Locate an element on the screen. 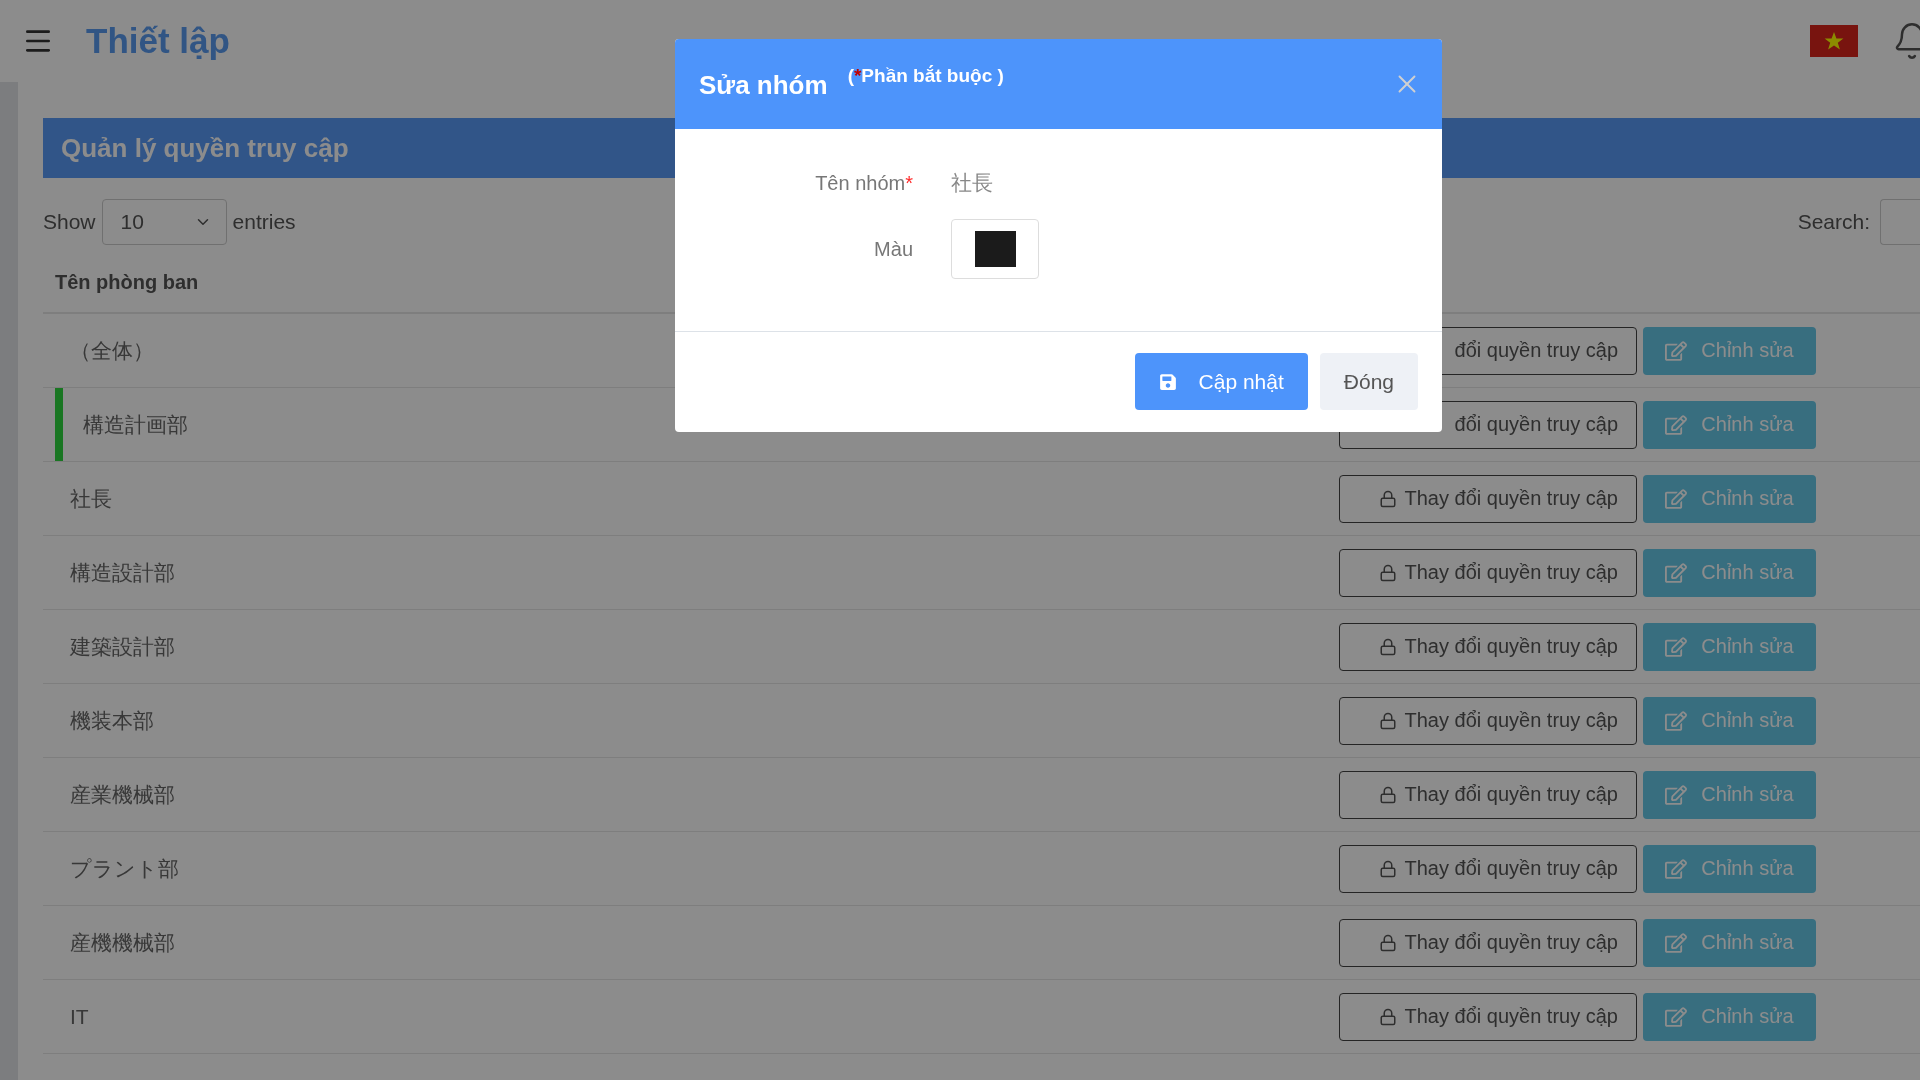 This screenshot has height=1080, width=1920. show-label: Show is located at coordinates (69, 222).